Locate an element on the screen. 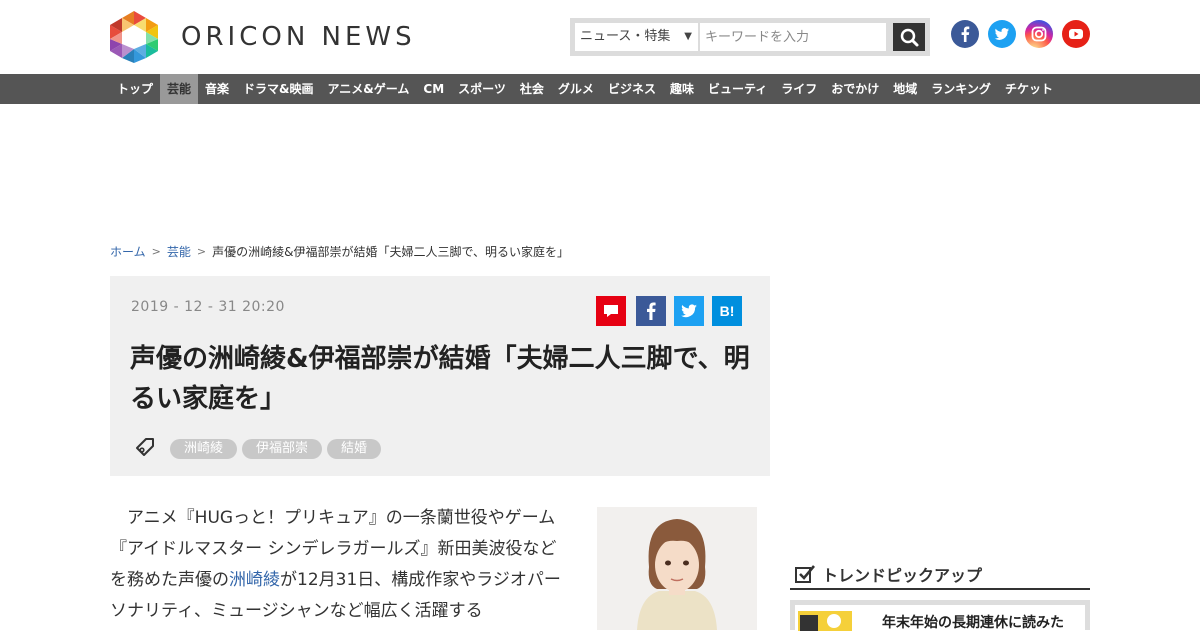  article-date: 2019 - 12 - 31 20:20 is located at coordinates (208, 307).